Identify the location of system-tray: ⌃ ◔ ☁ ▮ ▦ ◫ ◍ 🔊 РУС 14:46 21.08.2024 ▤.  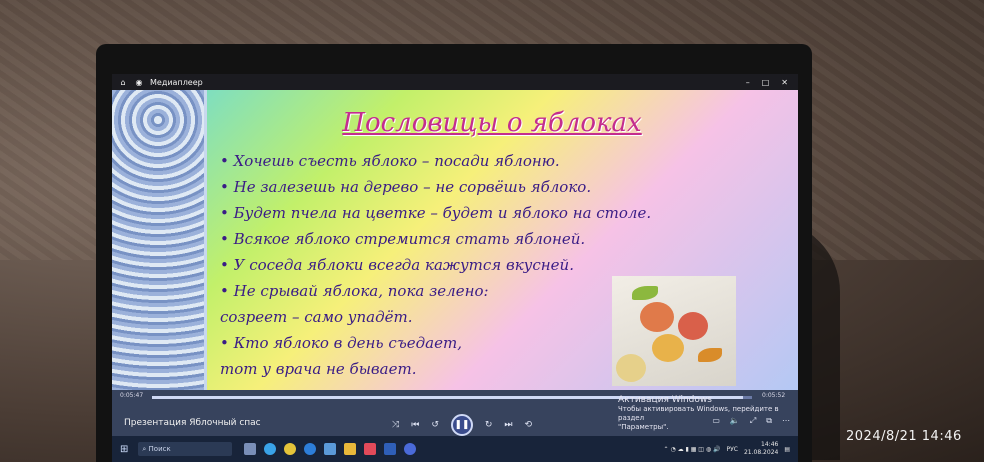
(727, 449).